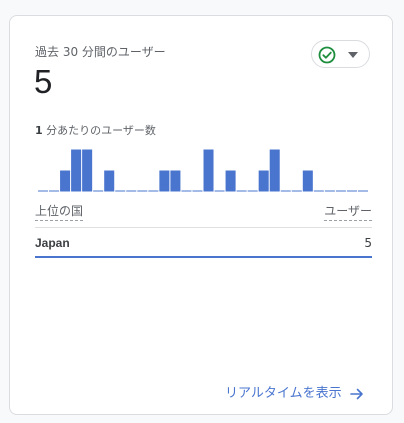  What do you see at coordinates (340, 54) in the screenshot?
I see `status-dropdown-button` at bounding box center [340, 54].